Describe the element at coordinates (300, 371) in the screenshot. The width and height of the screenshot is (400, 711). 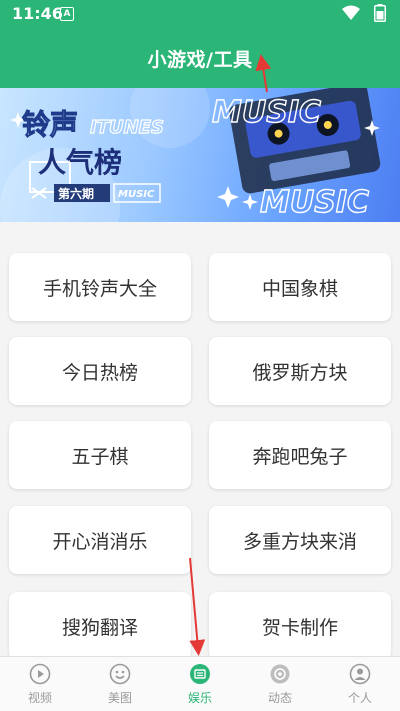
I see `tool-tile-tetris: 俄罗斯方块` at that location.